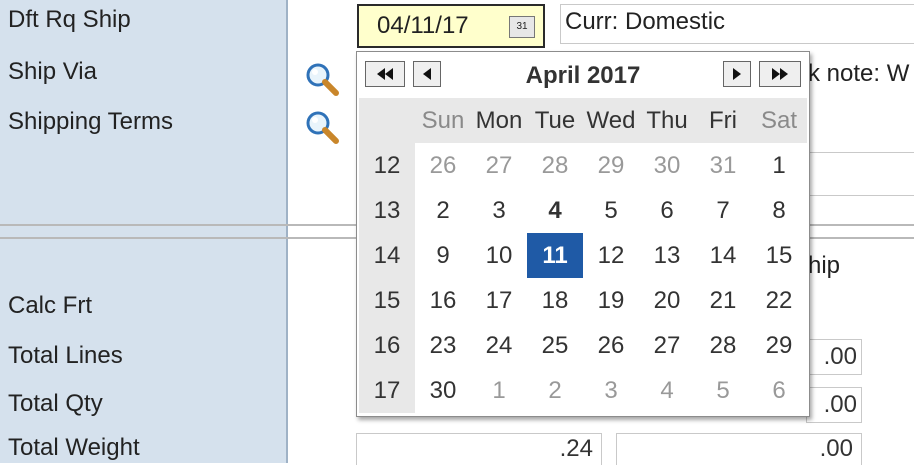  Describe the element at coordinates (779, 210) in the screenshot. I see `calendar-day: 8` at that location.